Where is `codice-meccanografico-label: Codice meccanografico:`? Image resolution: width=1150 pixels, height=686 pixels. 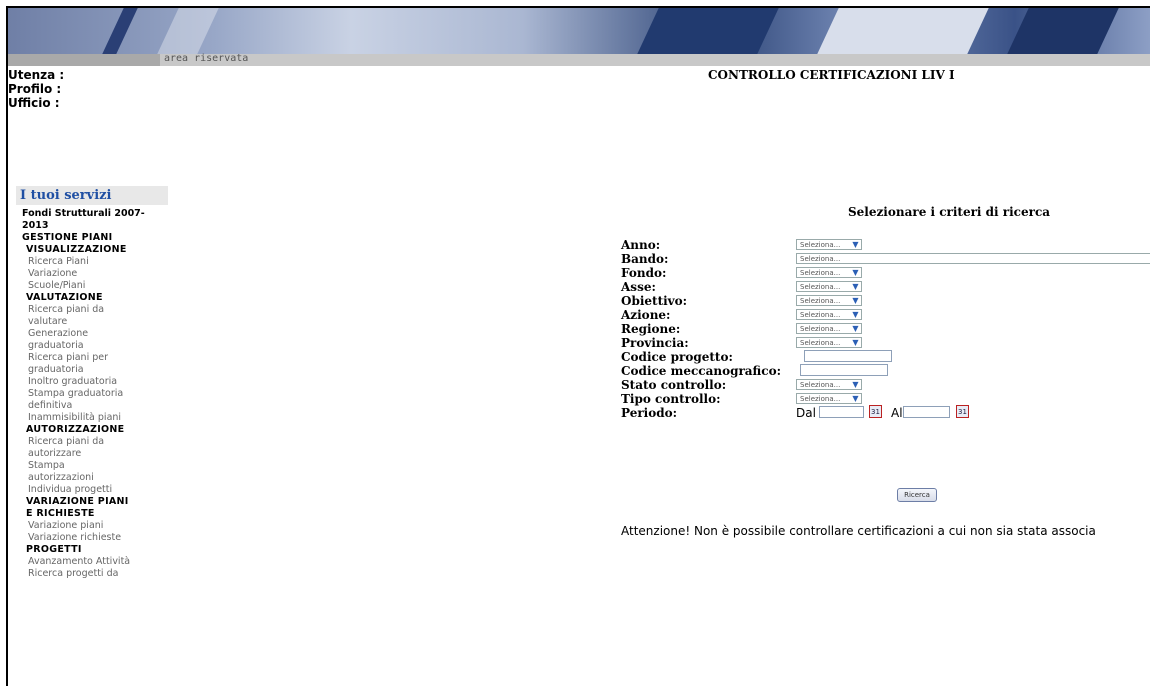
codice-meccanografico-label: Codice meccanografico: is located at coordinates (701, 371).